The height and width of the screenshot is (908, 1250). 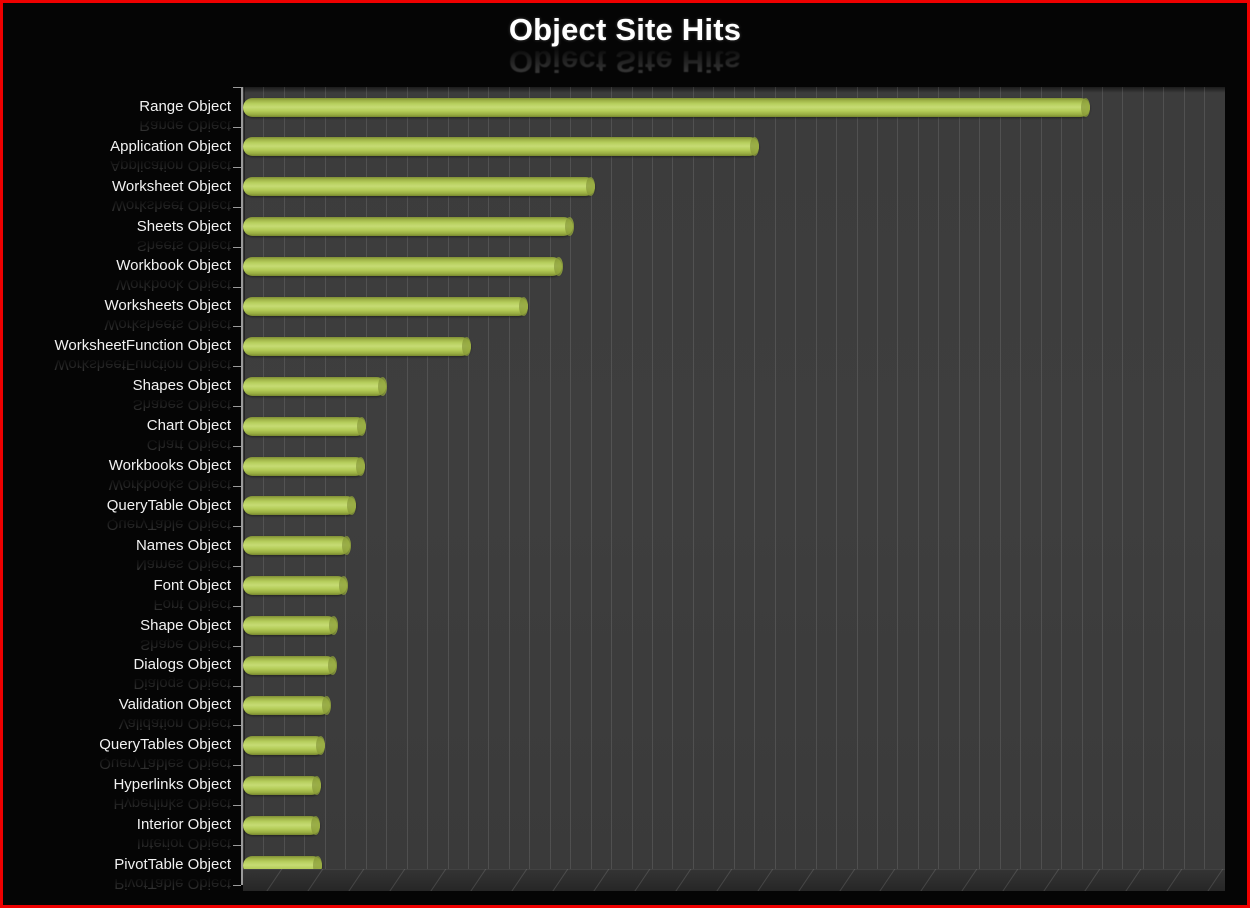 What do you see at coordinates (625, 61) in the screenshot?
I see `page-title-reflection: Object Site Hits` at bounding box center [625, 61].